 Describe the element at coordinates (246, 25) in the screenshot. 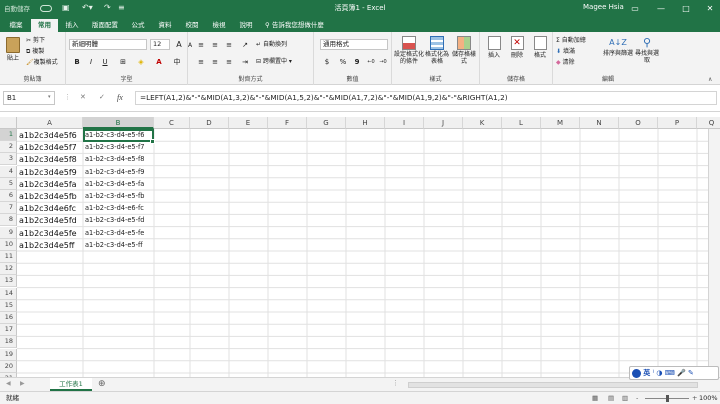

I see `tab-help: 說明` at that location.